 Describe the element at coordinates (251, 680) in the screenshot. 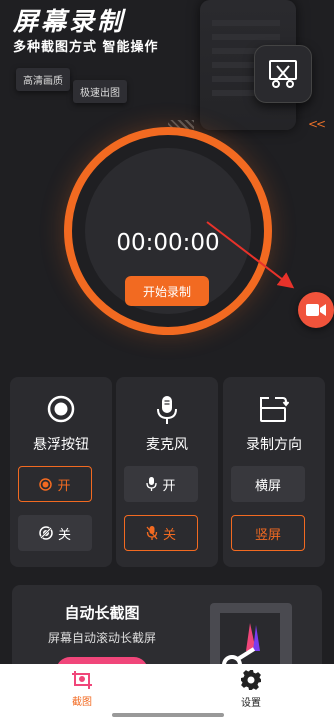

I see `gear-icon` at that location.